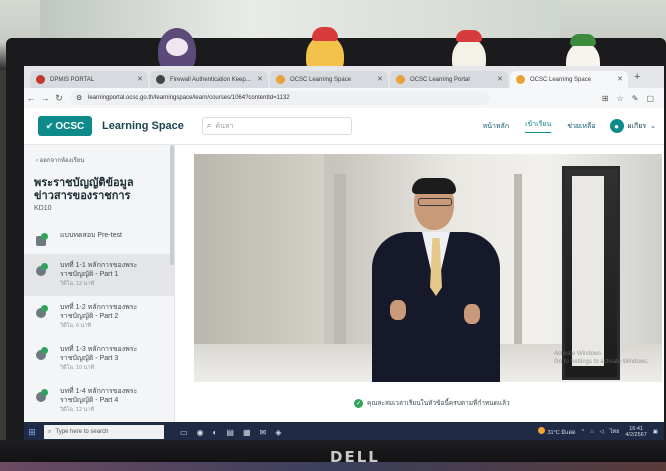  Describe the element at coordinates (89, 274) in the screenshot. I see `lesson-title-line2: ราชบัญญัติ - Part 1` at that location.